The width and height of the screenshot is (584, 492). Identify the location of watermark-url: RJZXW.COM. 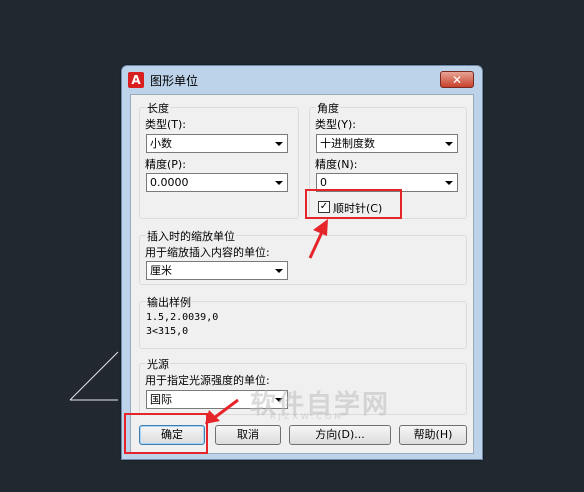
(307, 416).